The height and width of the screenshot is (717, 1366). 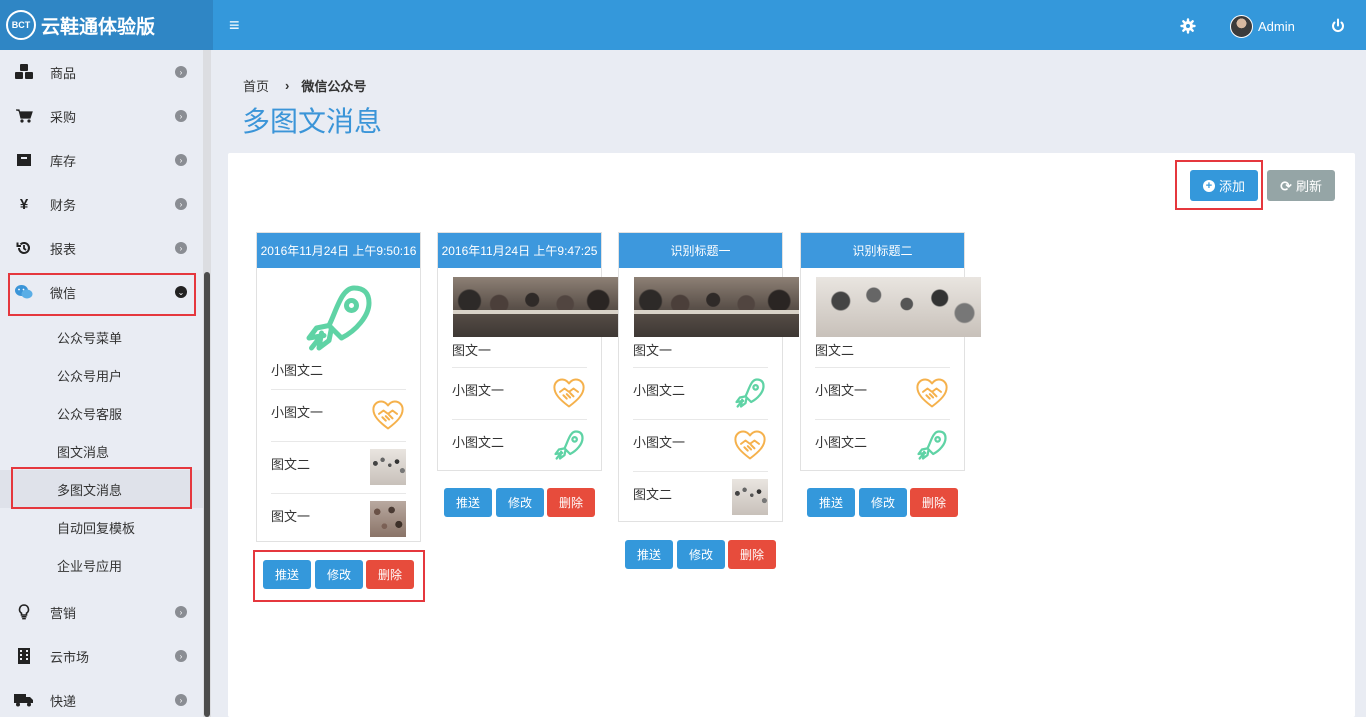 What do you see at coordinates (100, 292) in the screenshot?
I see `sidebar-item-wechat: 微信 ⌄` at bounding box center [100, 292].